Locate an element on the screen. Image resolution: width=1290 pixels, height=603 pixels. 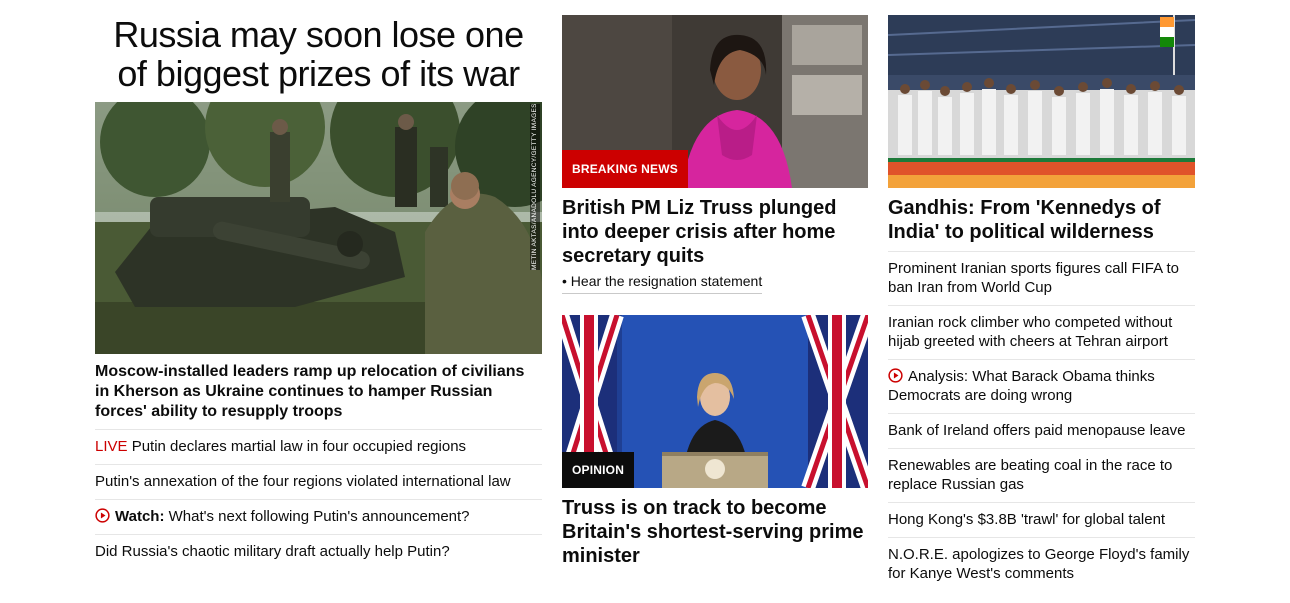
tank-soldiers-photo is located at coordinates (318, 228).